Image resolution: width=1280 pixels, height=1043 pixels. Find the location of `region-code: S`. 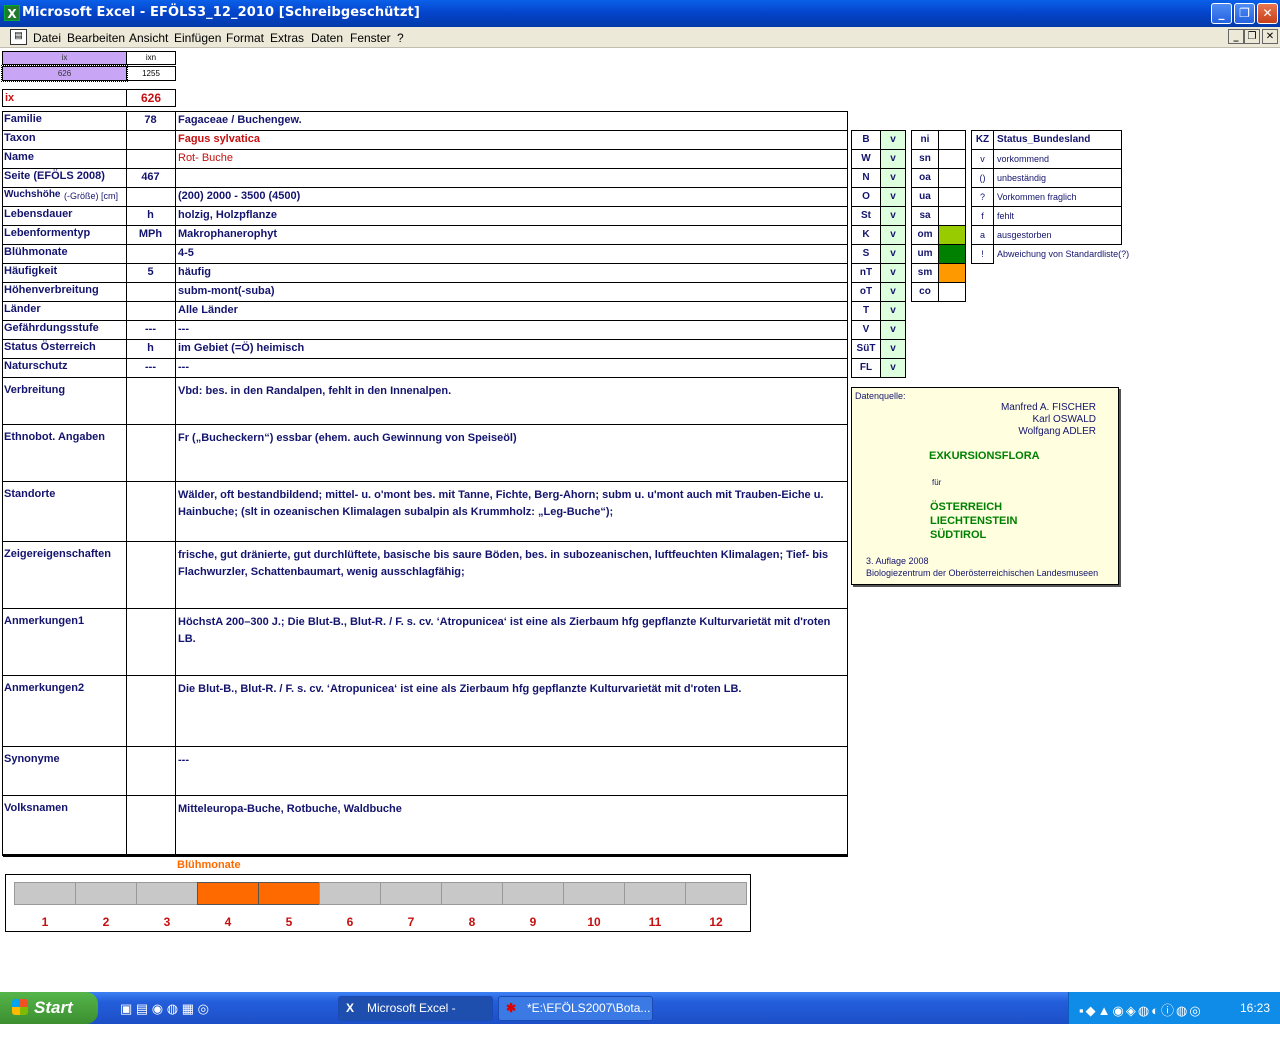

region-code: S is located at coordinates (866, 254).